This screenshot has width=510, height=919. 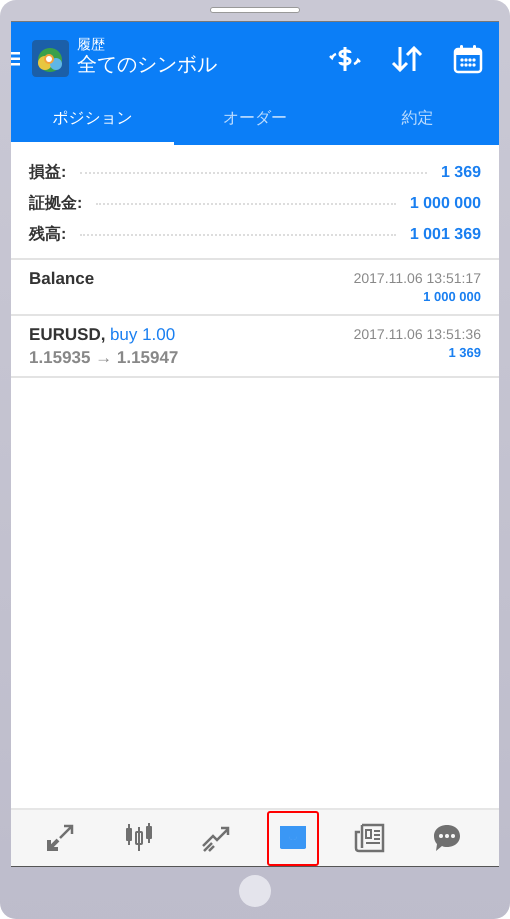 What do you see at coordinates (61, 279) in the screenshot?
I see `deal-title: Balance` at bounding box center [61, 279].